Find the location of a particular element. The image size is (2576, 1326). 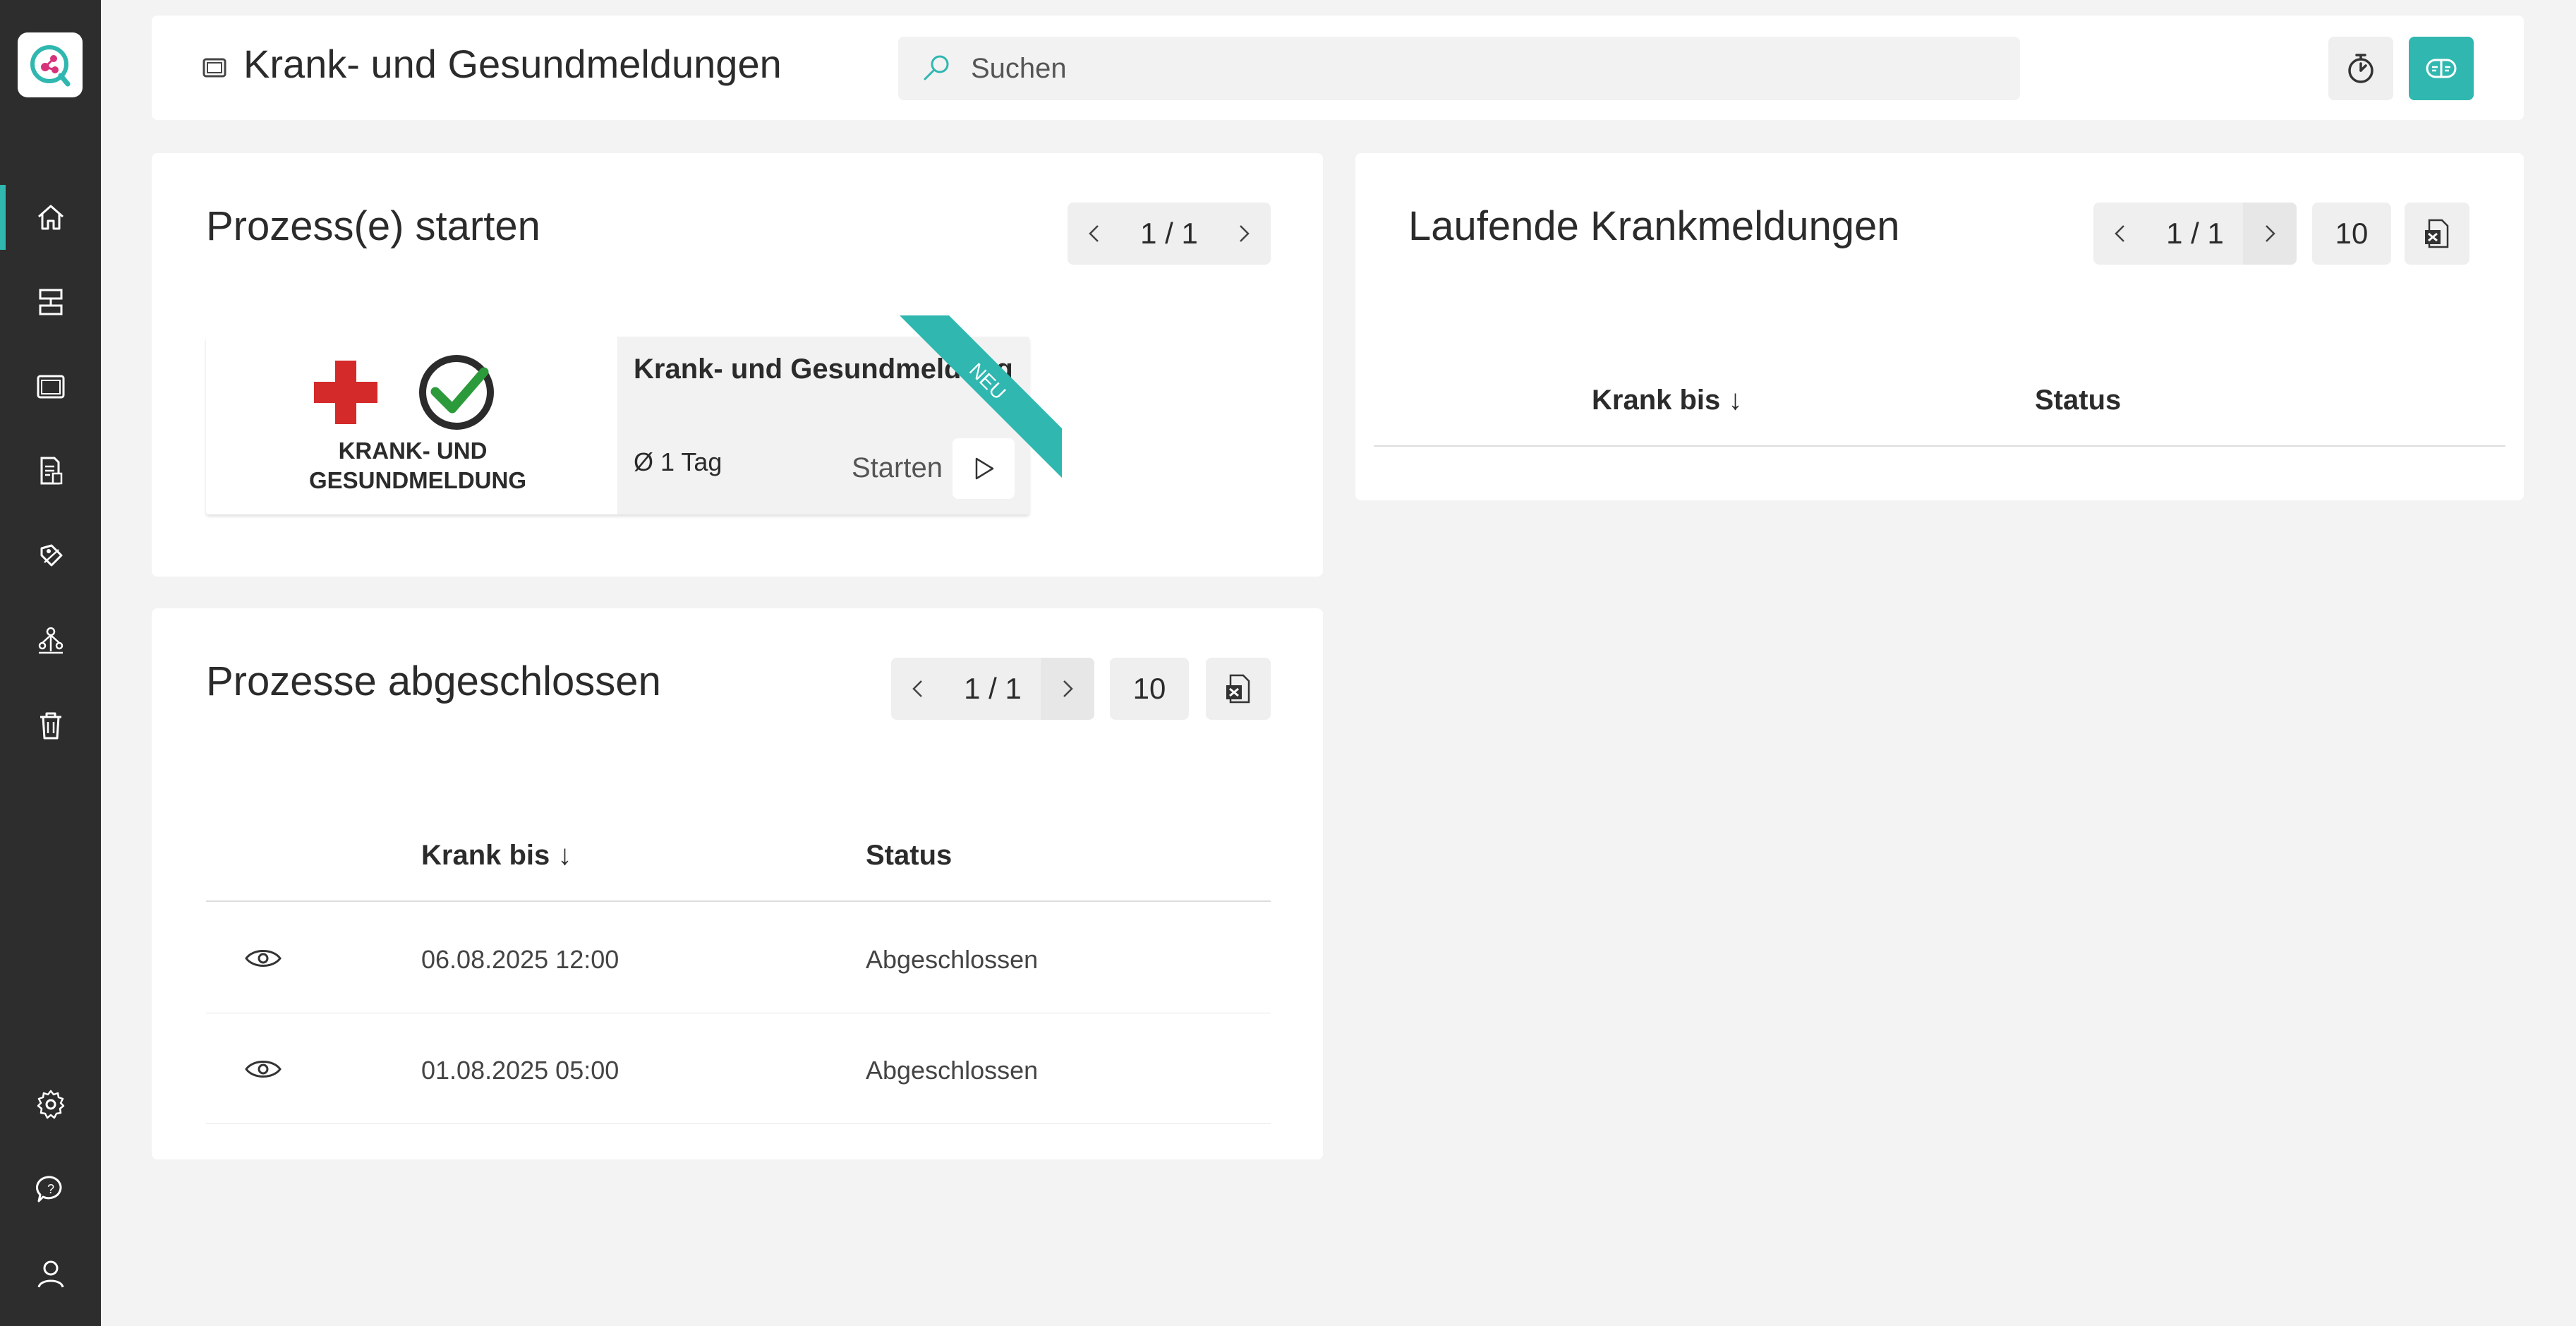

tag-icon is located at coordinates (51, 555).